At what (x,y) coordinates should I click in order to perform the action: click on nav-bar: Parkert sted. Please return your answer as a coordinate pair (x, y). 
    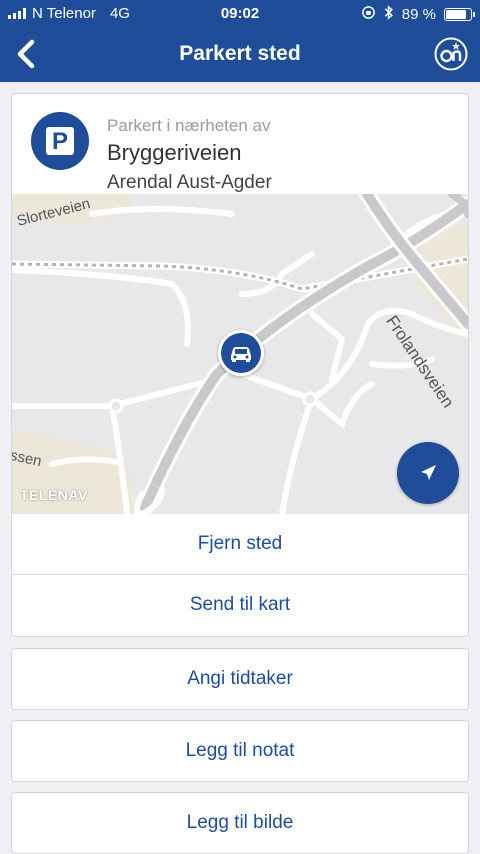
    Looking at the image, I should click on (240, 55).